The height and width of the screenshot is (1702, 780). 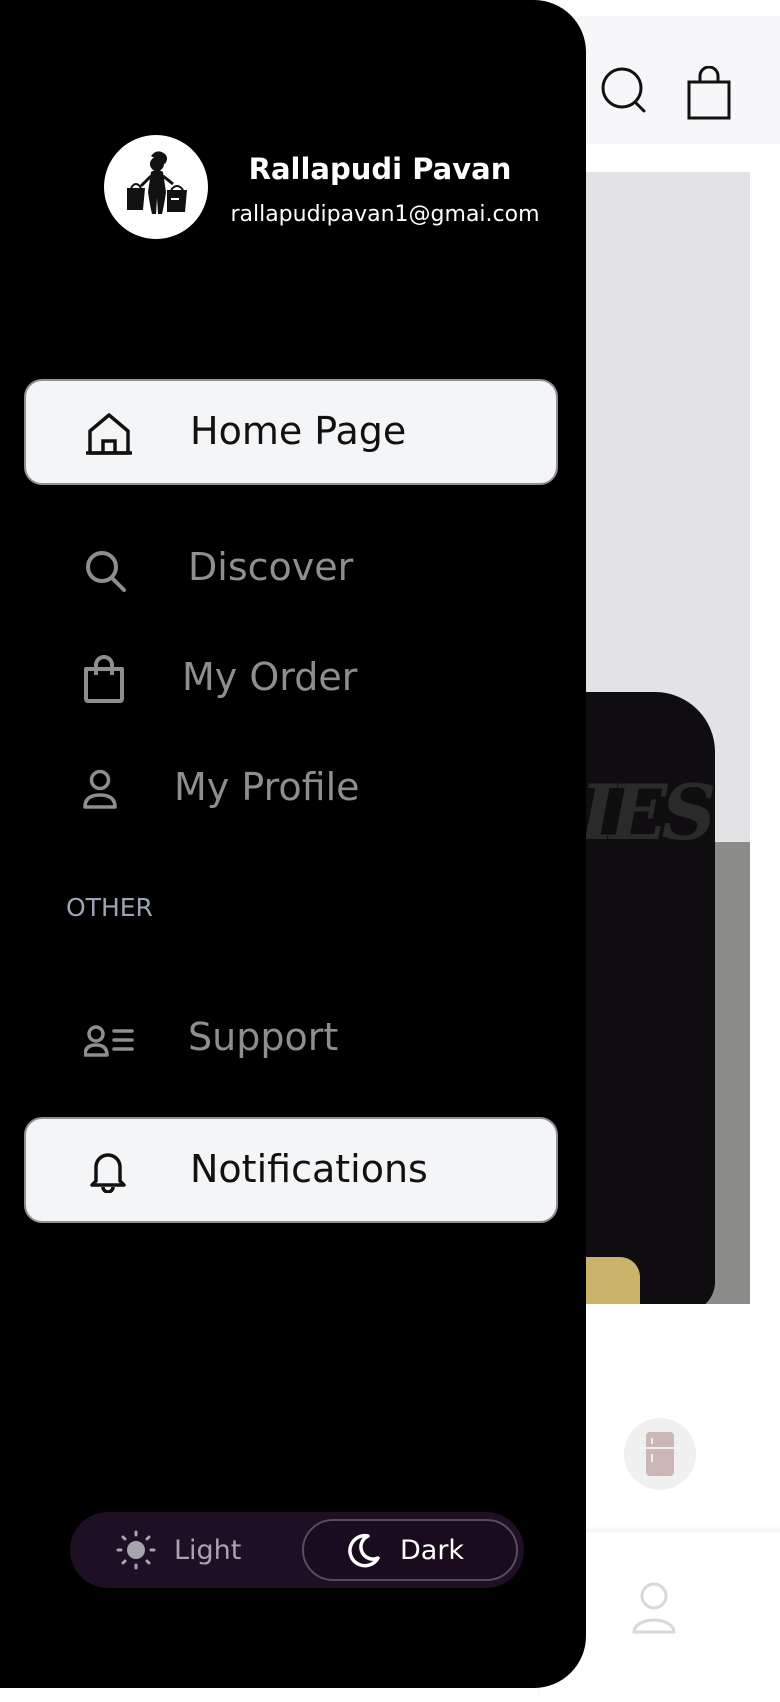 I want to click on avatar, so click(x=156, y=187).